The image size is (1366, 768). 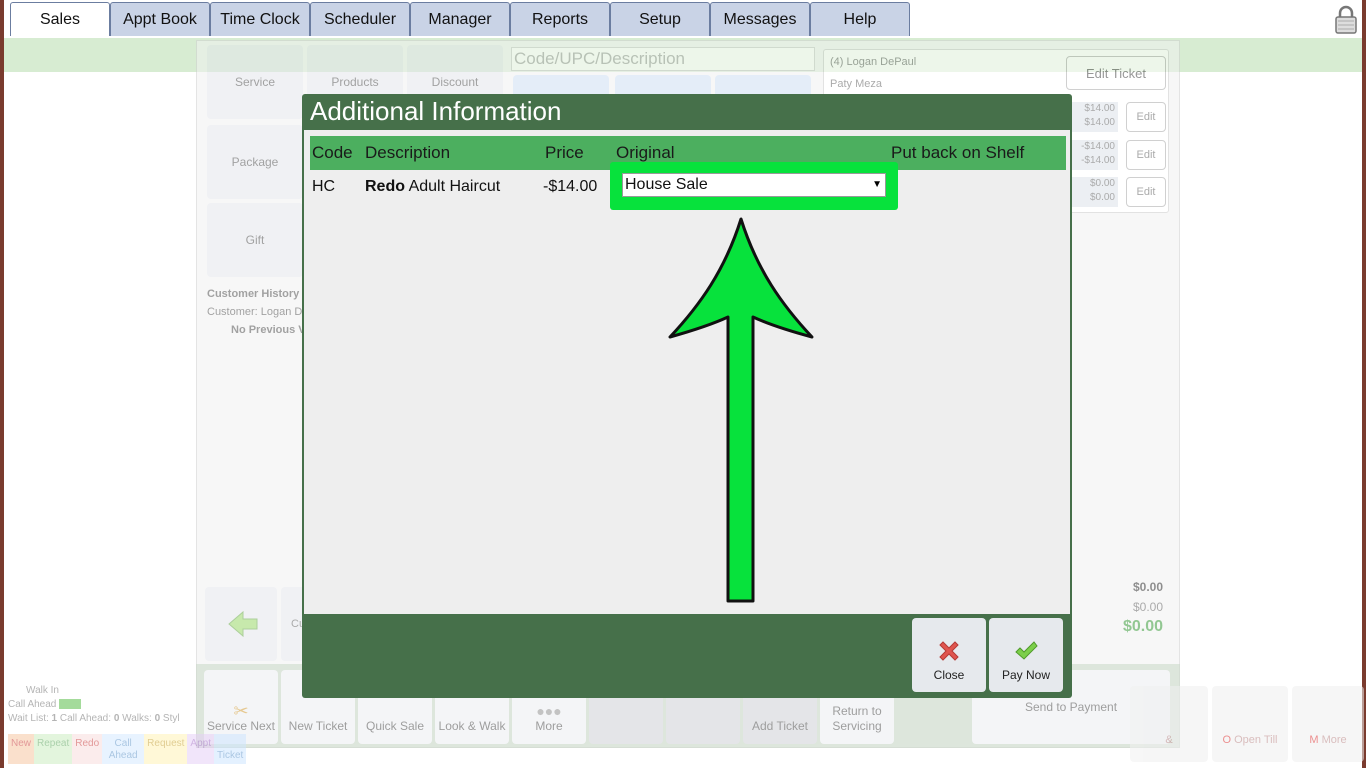 What do you see at coordinates (260, 19) in the screenshot?
I see `tab-time-clock: Time Clock` at bounding box center [260, 19].